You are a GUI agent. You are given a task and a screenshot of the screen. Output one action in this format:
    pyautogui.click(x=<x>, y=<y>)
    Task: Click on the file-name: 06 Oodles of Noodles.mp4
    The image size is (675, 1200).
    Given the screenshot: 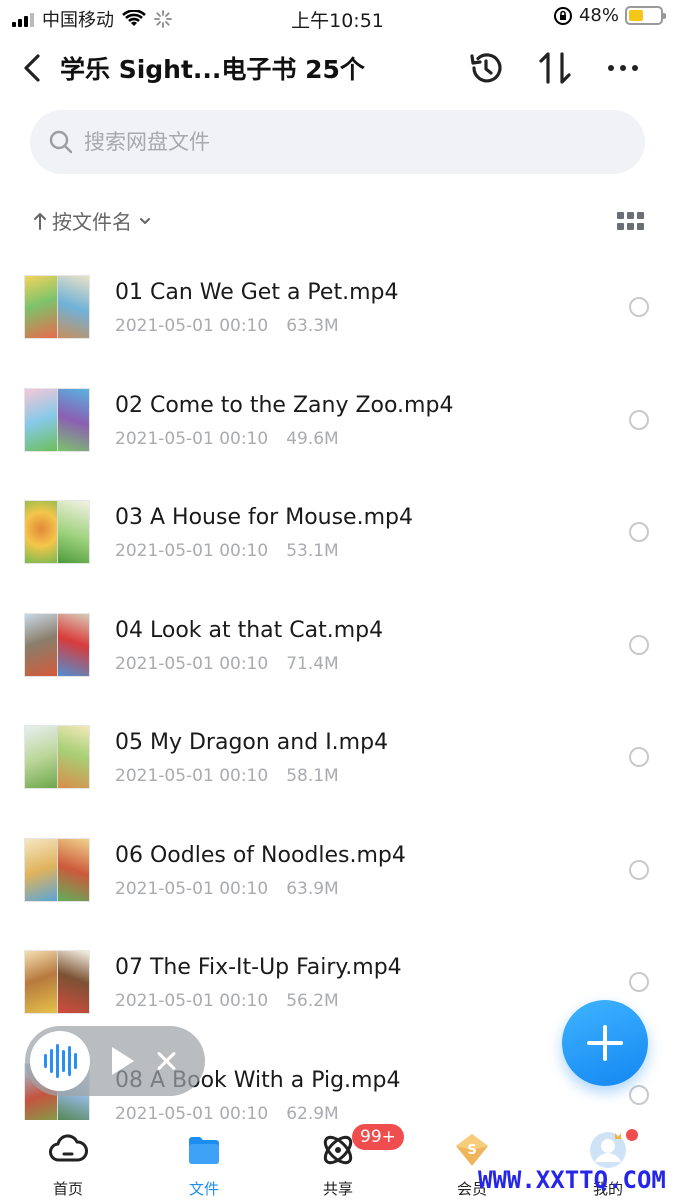 What is the action you would take?
    pyautogui.click(x=260, y=855)
    